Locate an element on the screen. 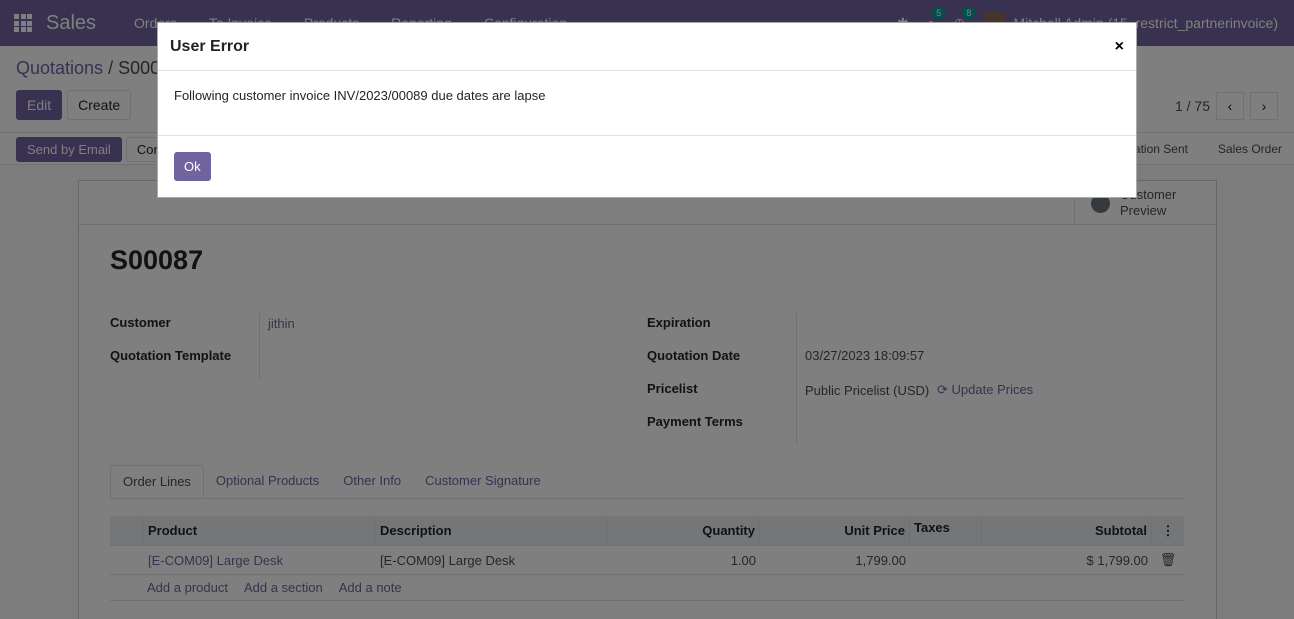 The height and width of the screenshot is (619, 1294). modal-footer: Ok is located at coordinates (647, 166).